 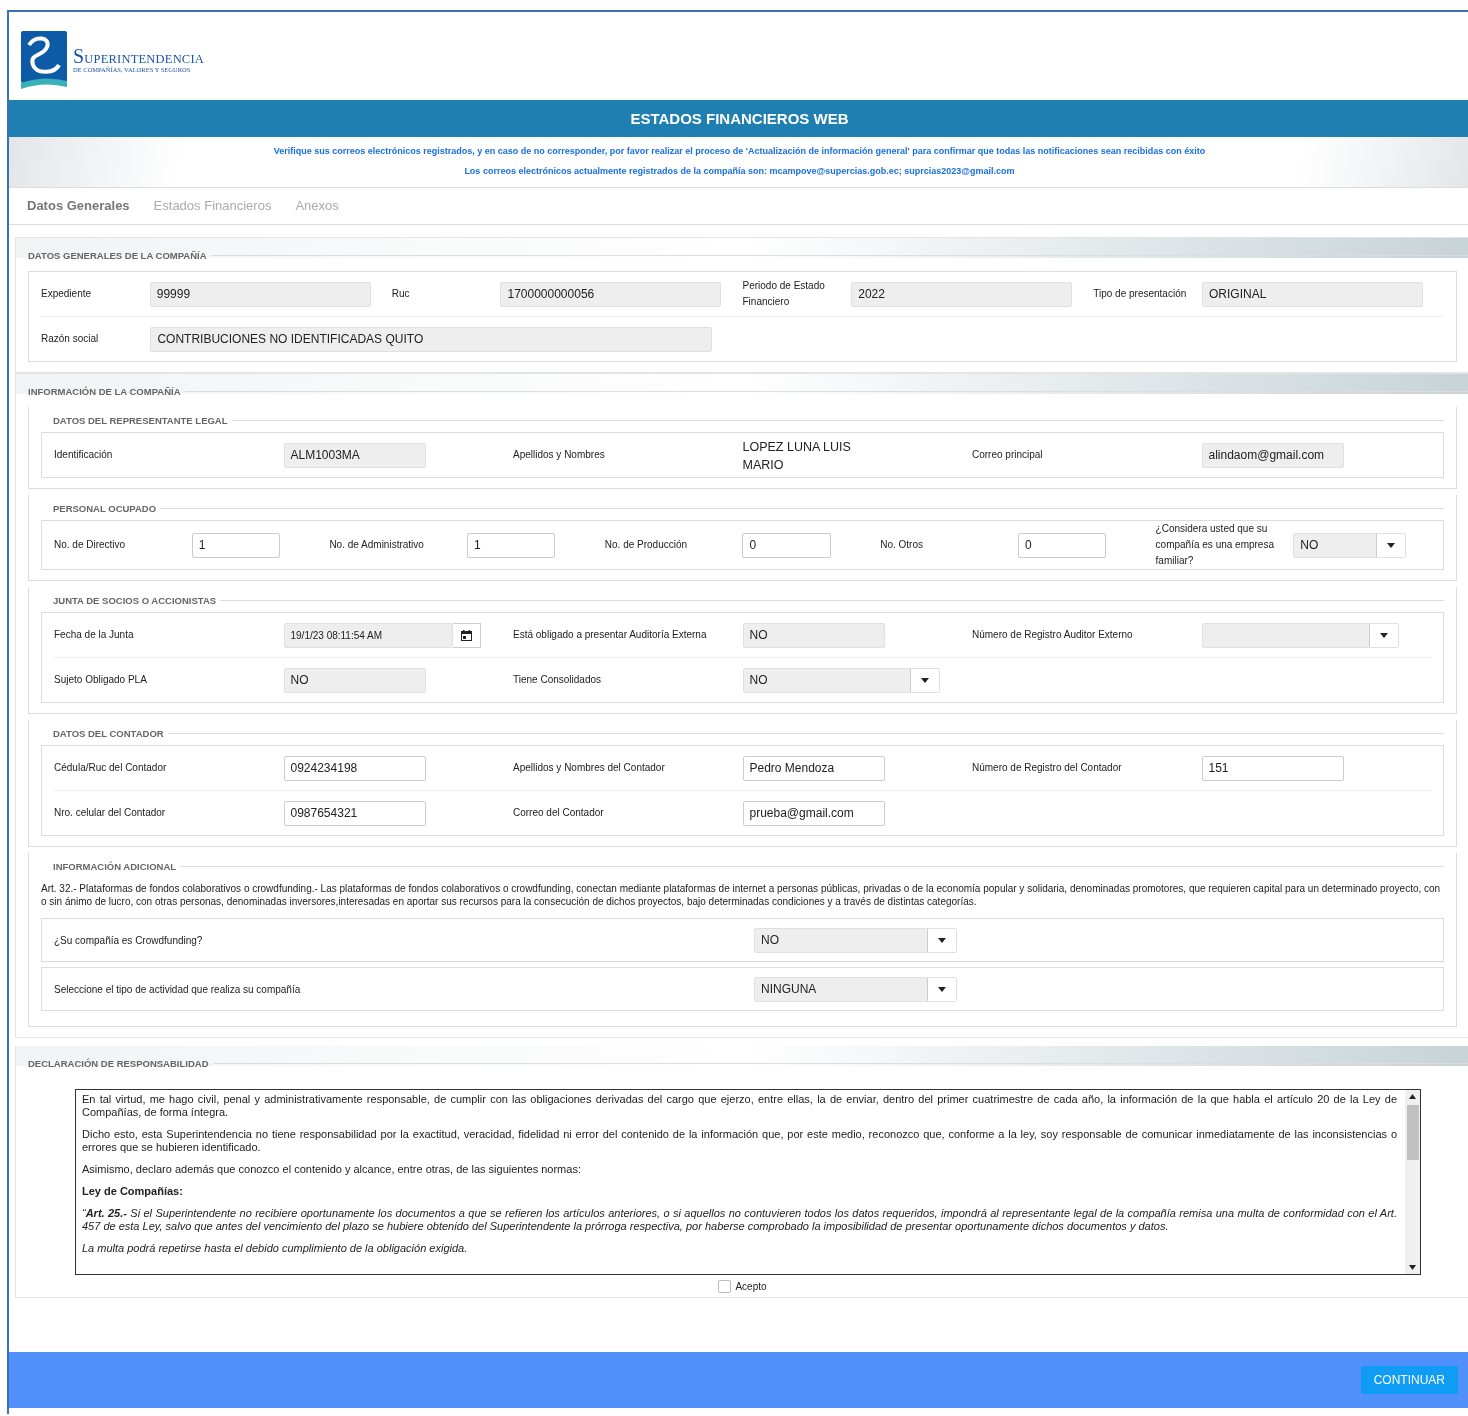 I want to click on readonly-field: CONTRIBUCIONES NO IDENTIFICADAS QUITO, so click(x=431, y=339).